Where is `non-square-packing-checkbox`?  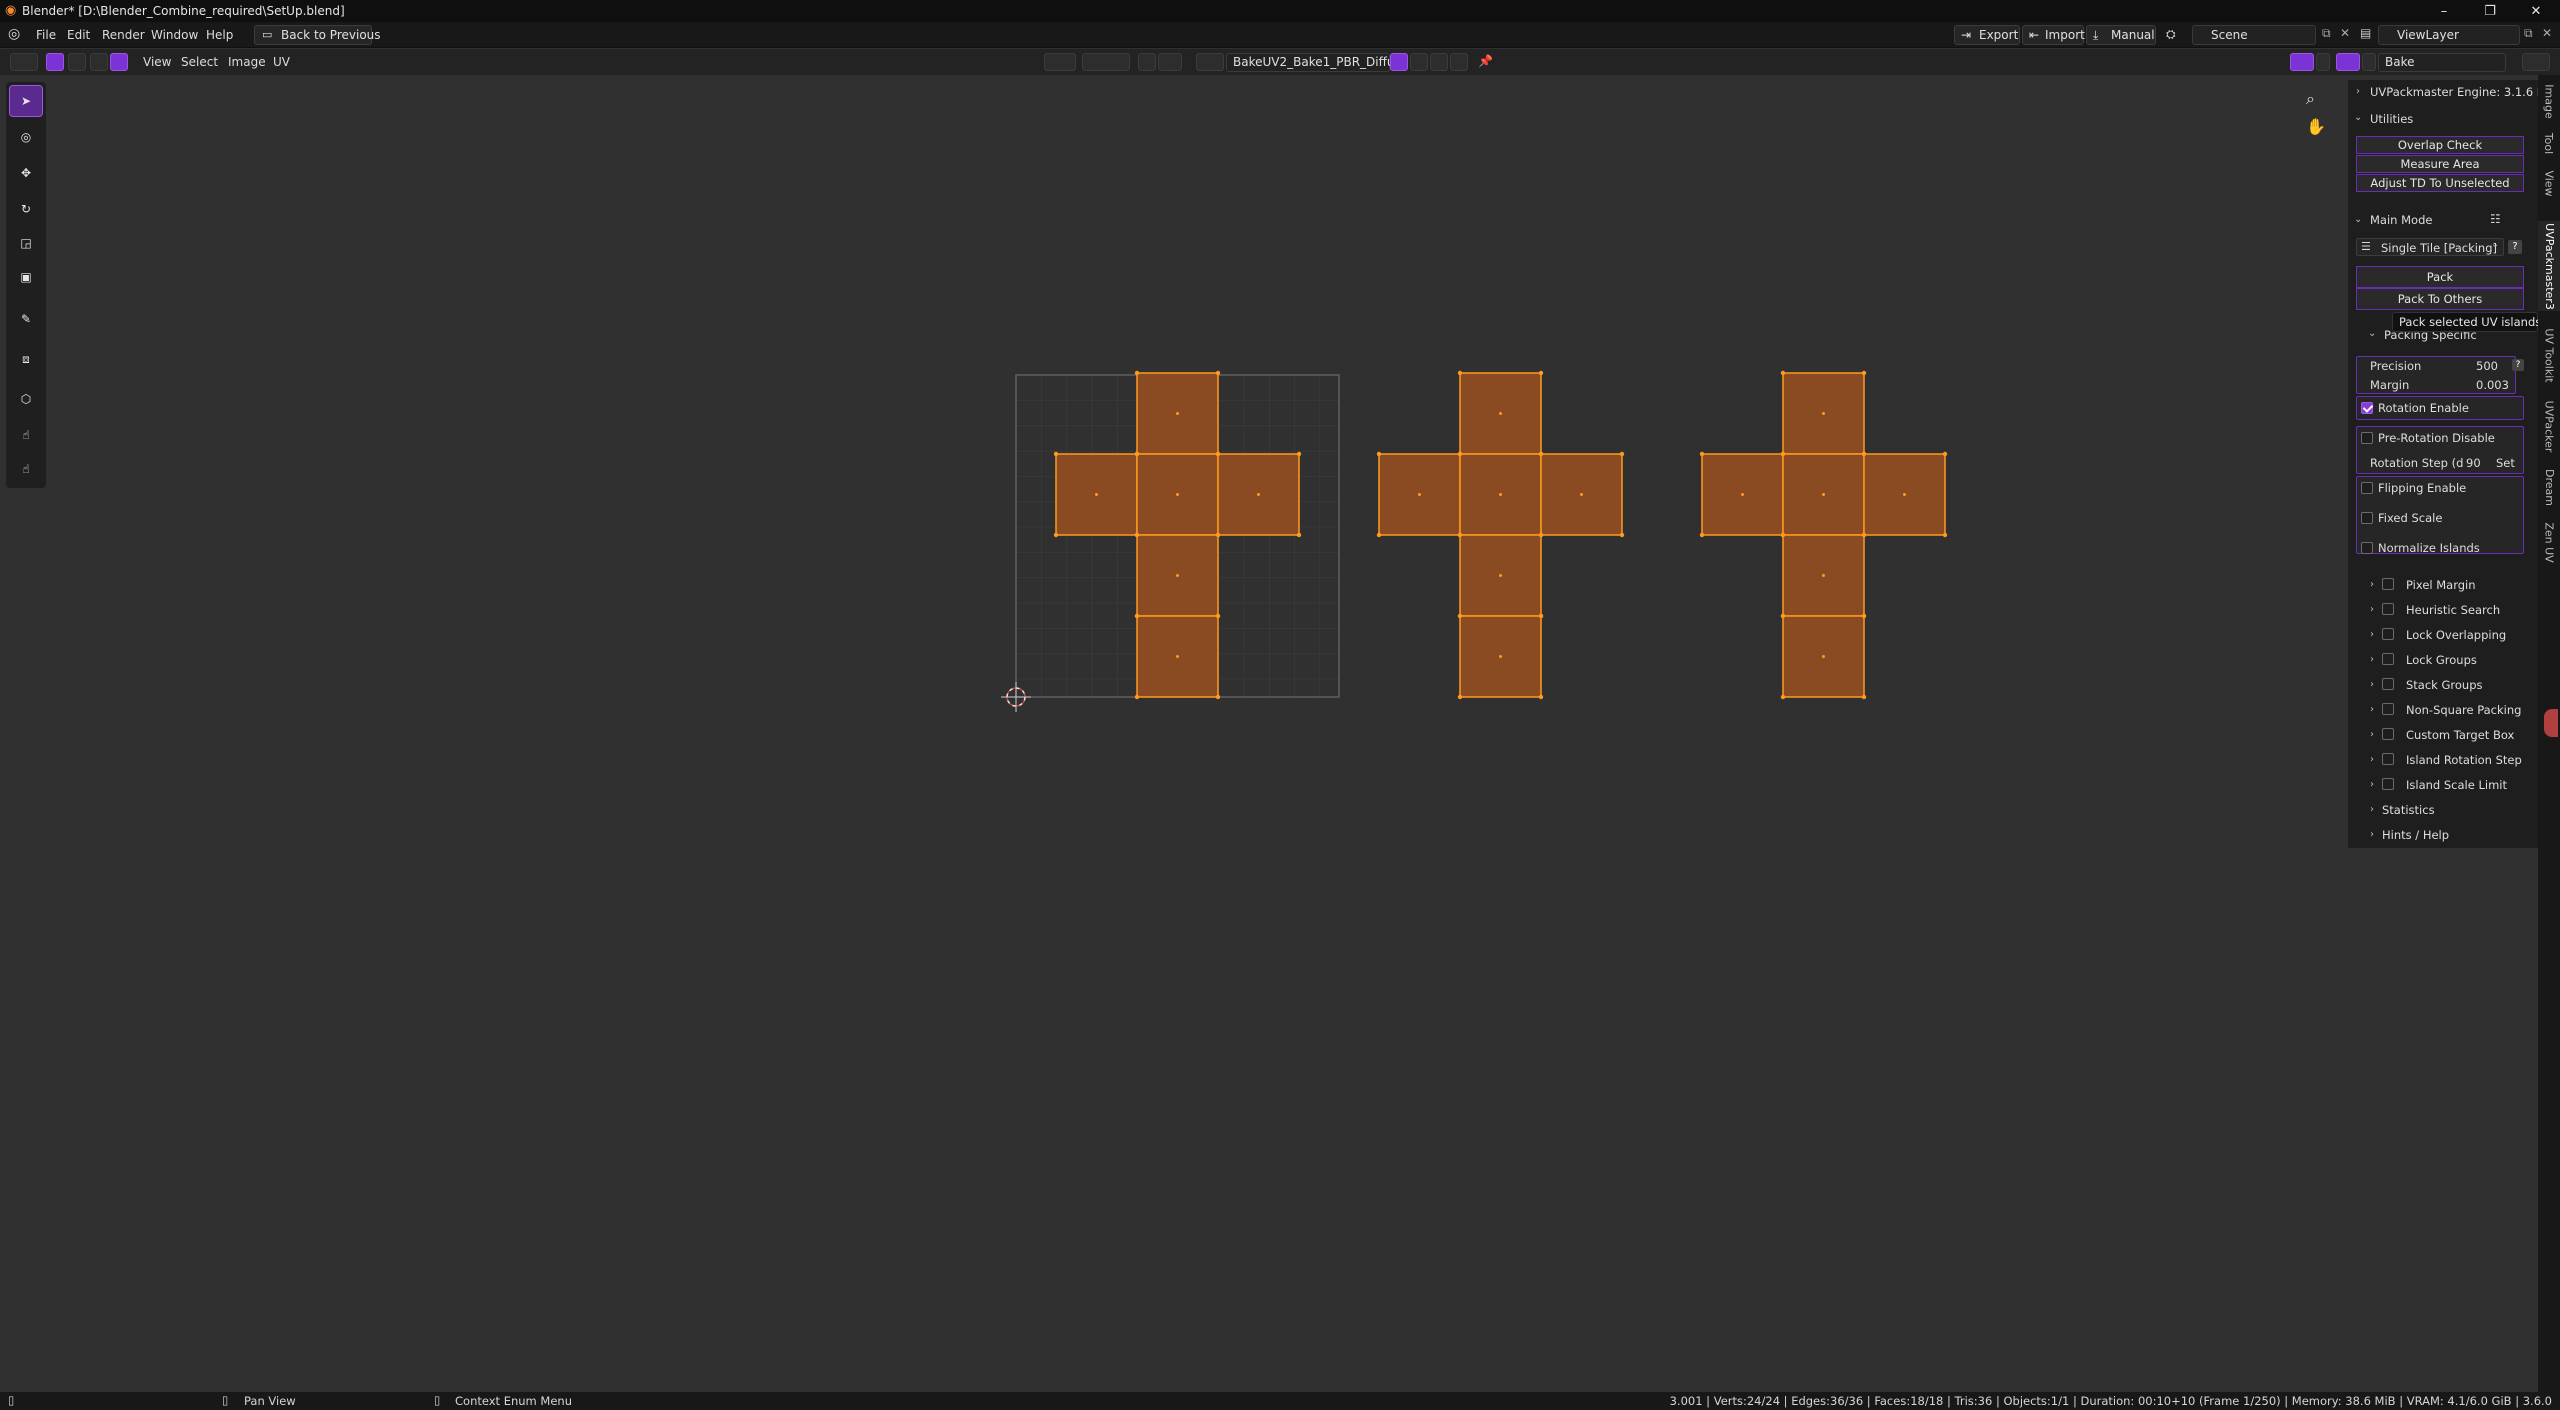 non-square-packing-checkbox is located at coordinates (2388, 709).